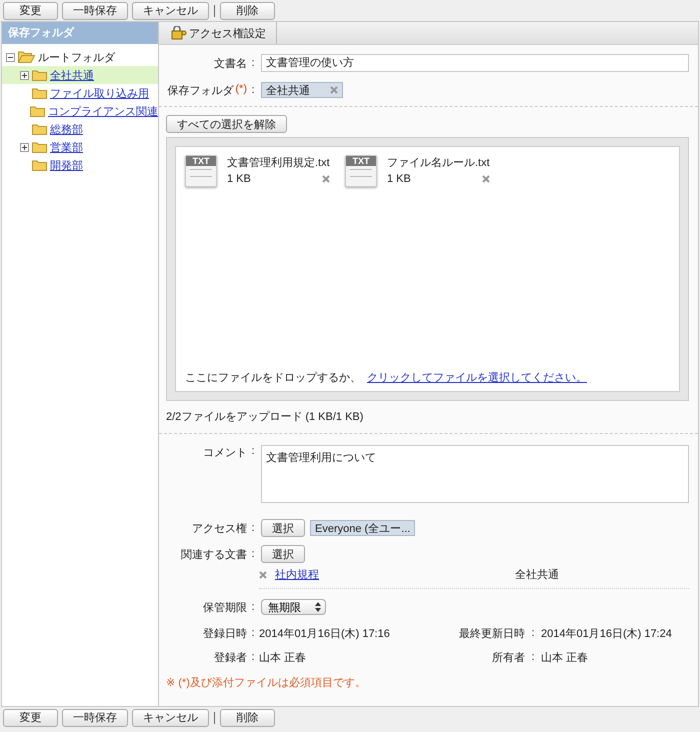 The height and width of the screenshot is (732, 700). Describe the element at coordinates (26, 57) in the screenshot. I see `open-folder-icon` at that location.